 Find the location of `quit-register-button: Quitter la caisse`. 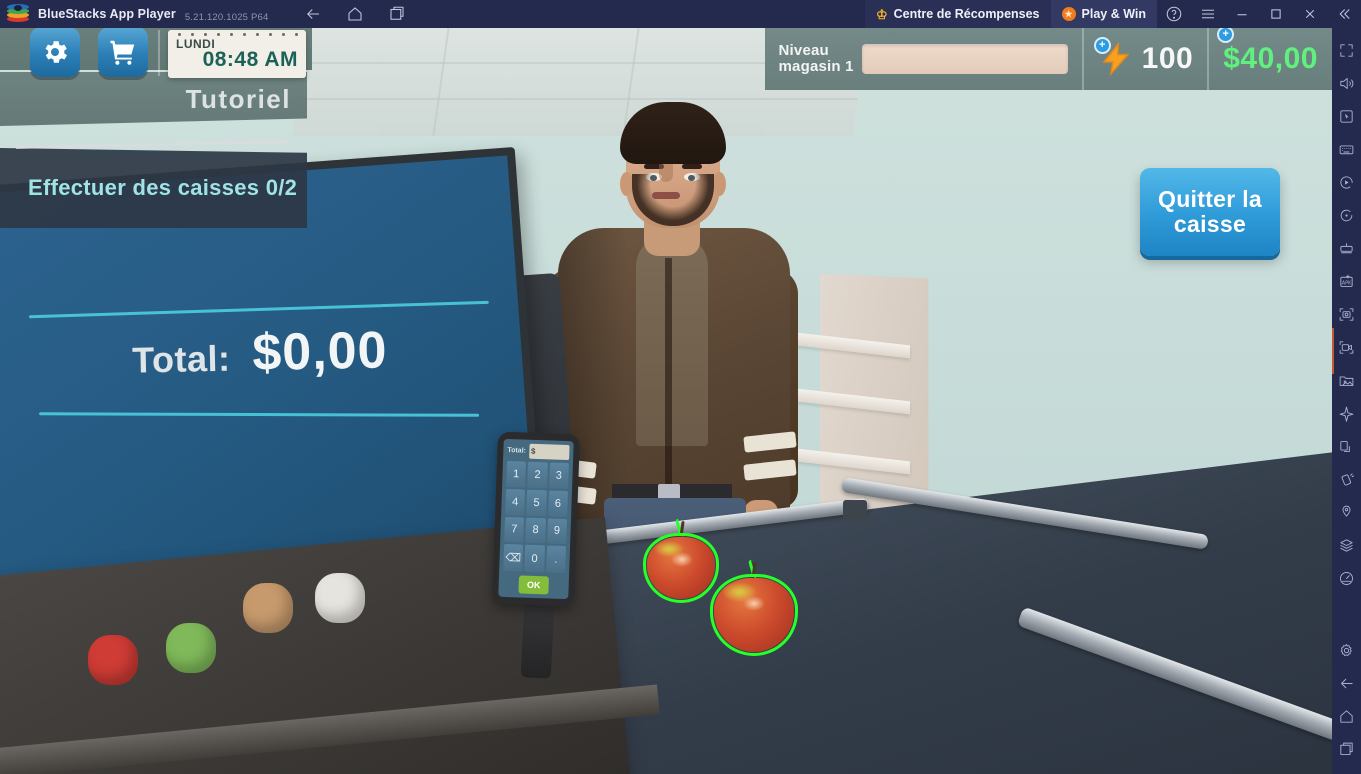

quit-register-button: Quitter la caisse is located at coordinates (1210, 212).